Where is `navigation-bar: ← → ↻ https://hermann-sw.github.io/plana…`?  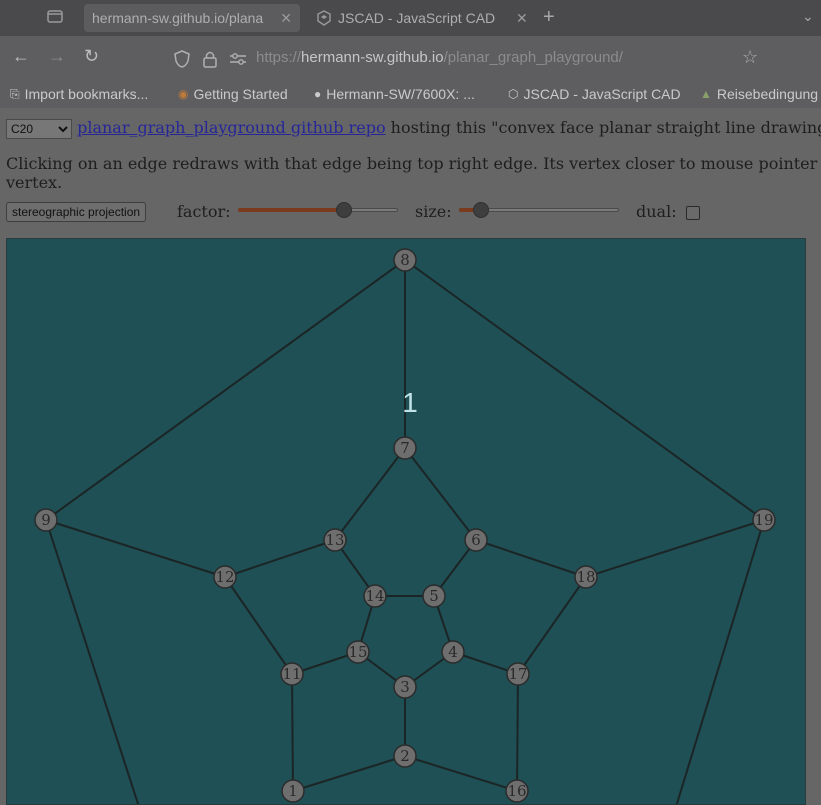
navigation-bar: ← → ↻ https://hermann-sw.github.io/plana… is located at coordinates (410, 59).